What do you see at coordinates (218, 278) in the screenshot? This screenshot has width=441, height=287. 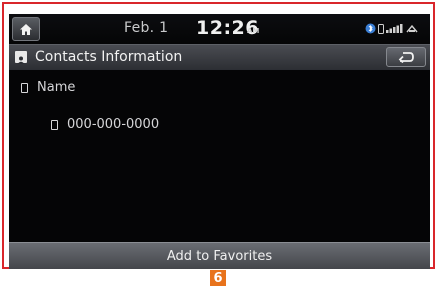 I see `callout-number-badge: 6` at bounding box center [218, 278].